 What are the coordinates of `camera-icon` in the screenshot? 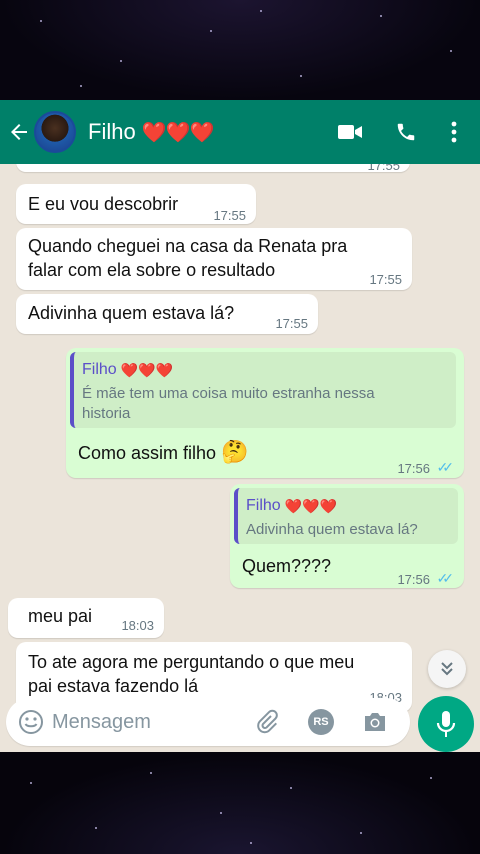 It's located at (375, 722).